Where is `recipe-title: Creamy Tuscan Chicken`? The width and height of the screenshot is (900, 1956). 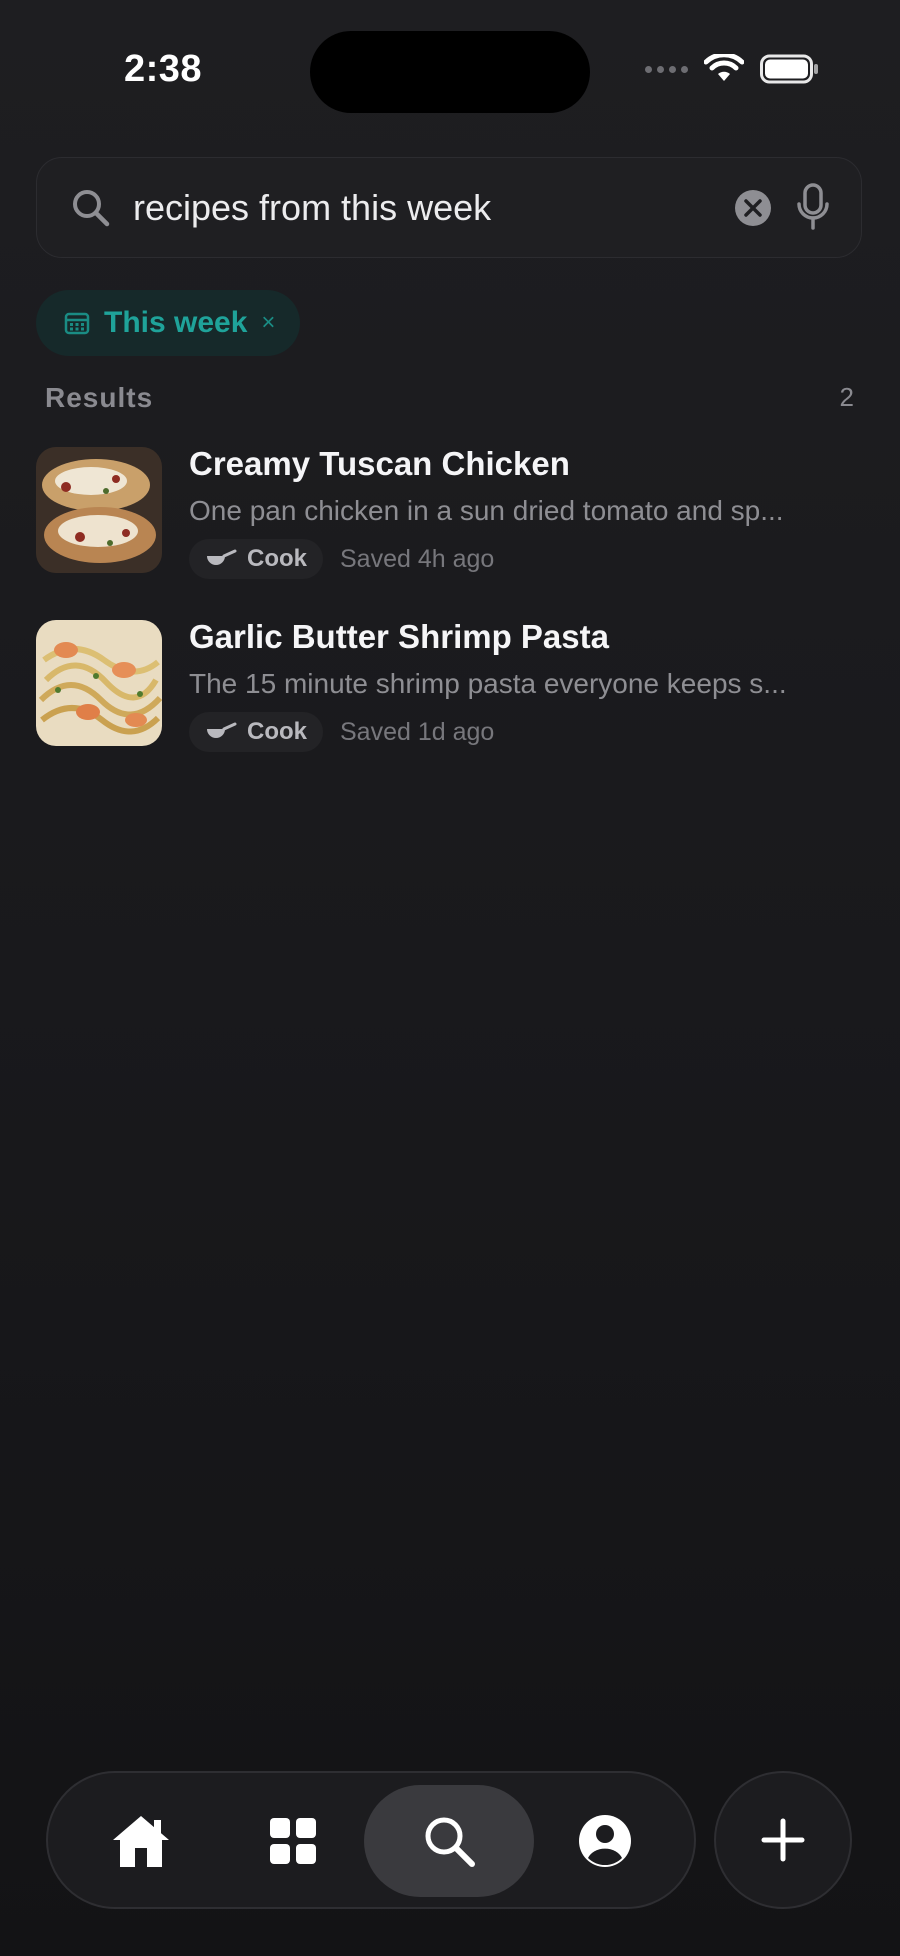 recipe-title: Creamy Tuscan Chicken is located at coordinates (379, 463).